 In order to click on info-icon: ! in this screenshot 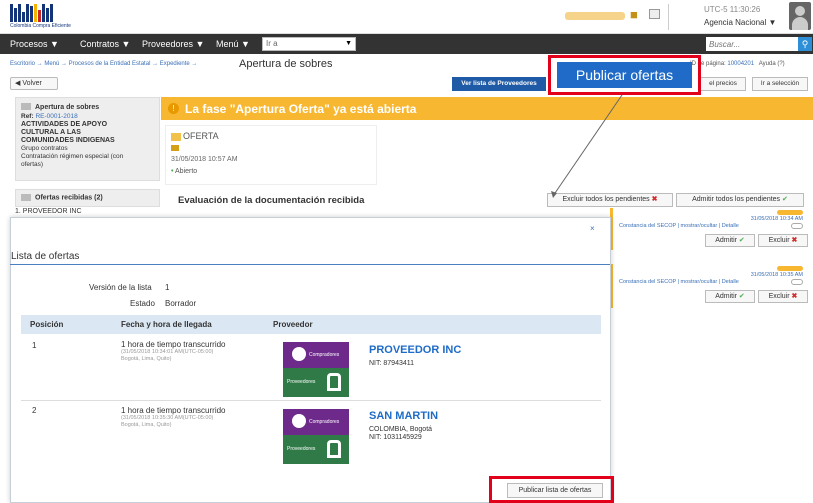, I will do `click(173, 108)`.